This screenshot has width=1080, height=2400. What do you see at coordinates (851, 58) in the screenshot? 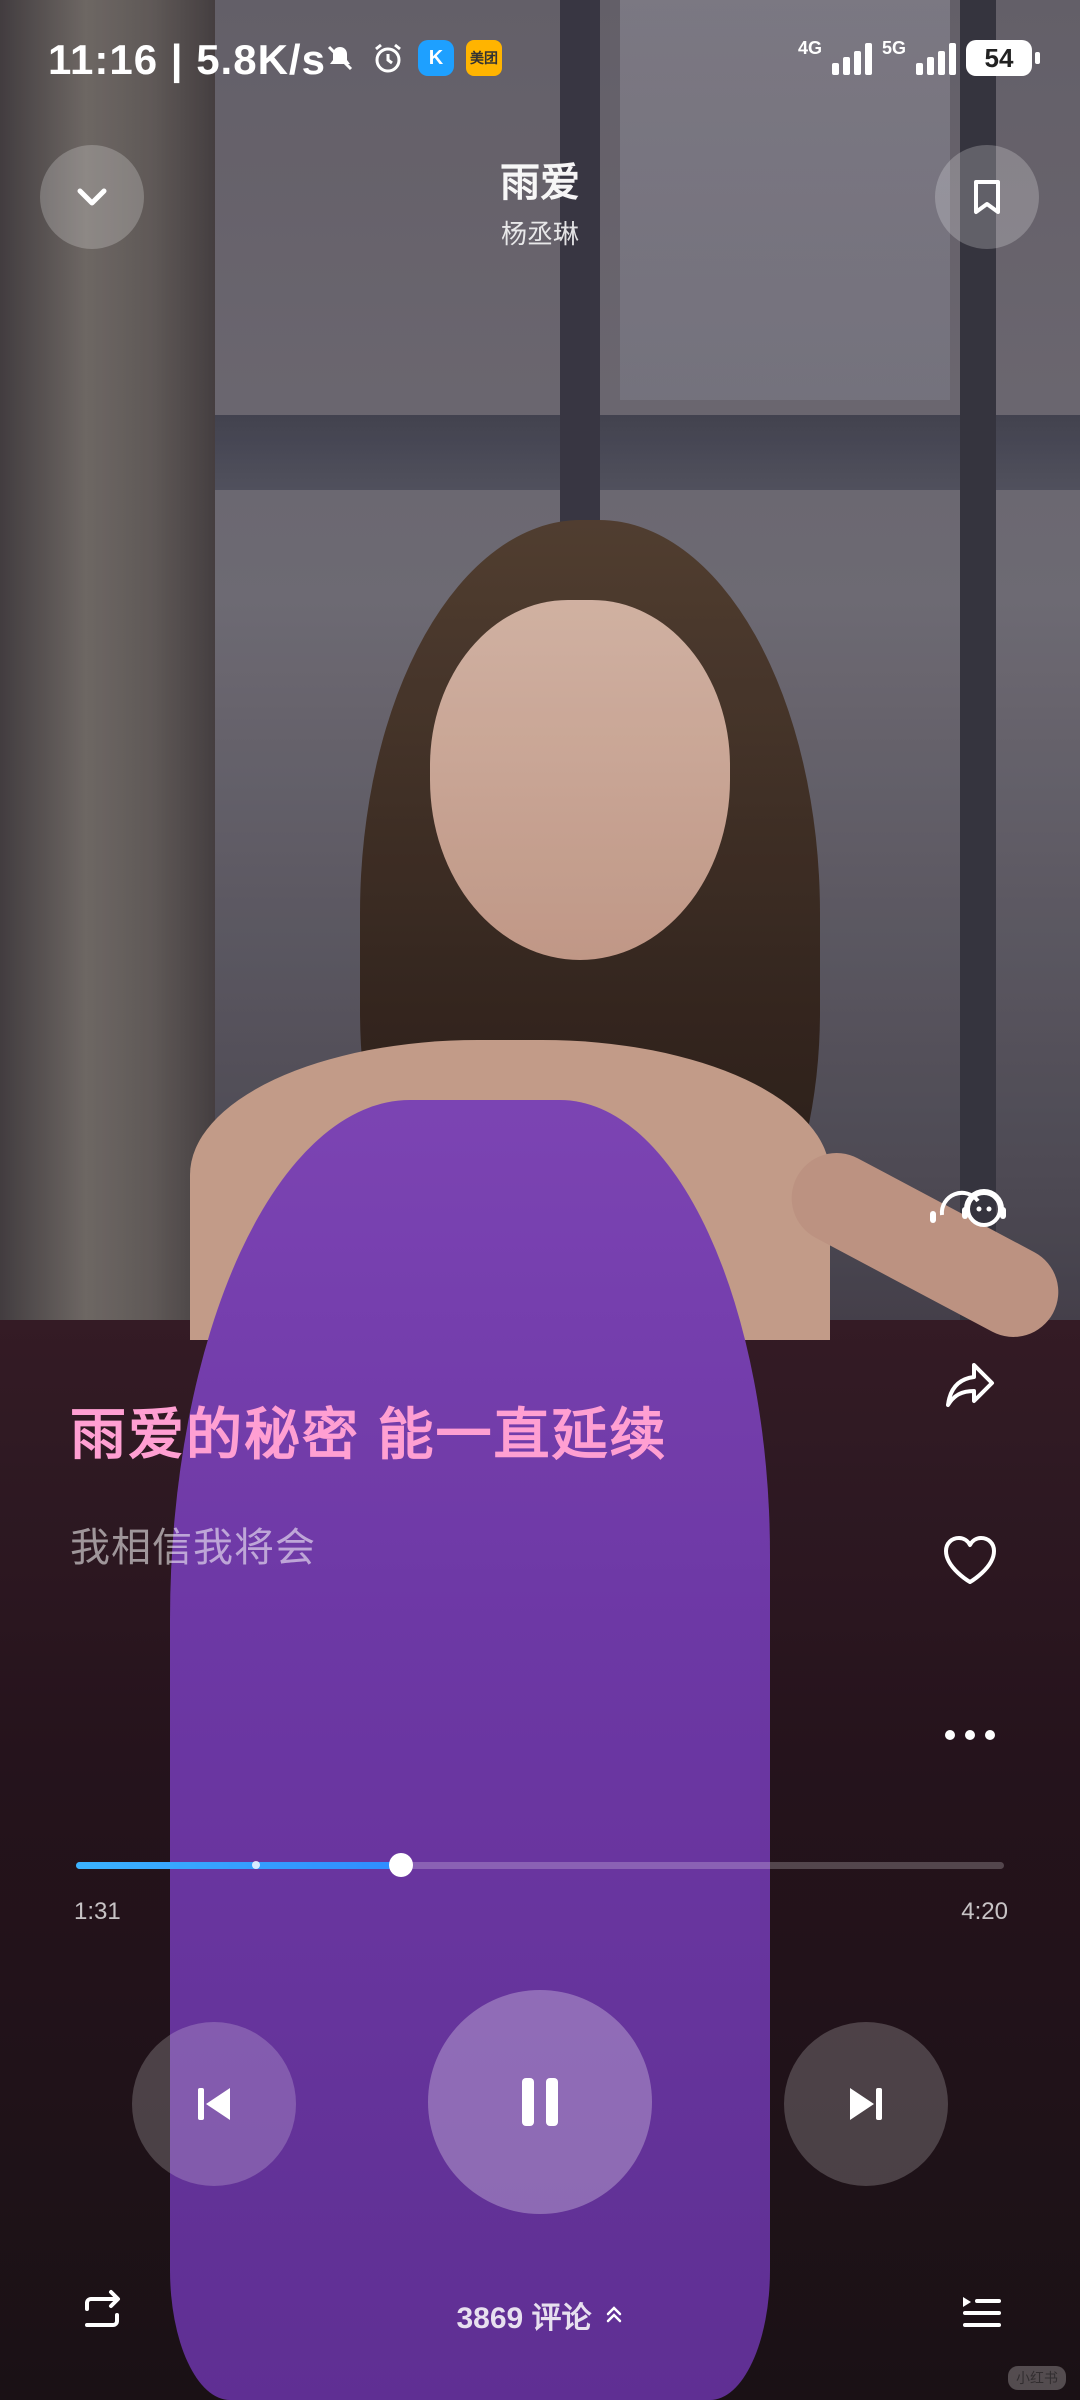
I see `signal-4g-icon` at bounding box center [851, 58].